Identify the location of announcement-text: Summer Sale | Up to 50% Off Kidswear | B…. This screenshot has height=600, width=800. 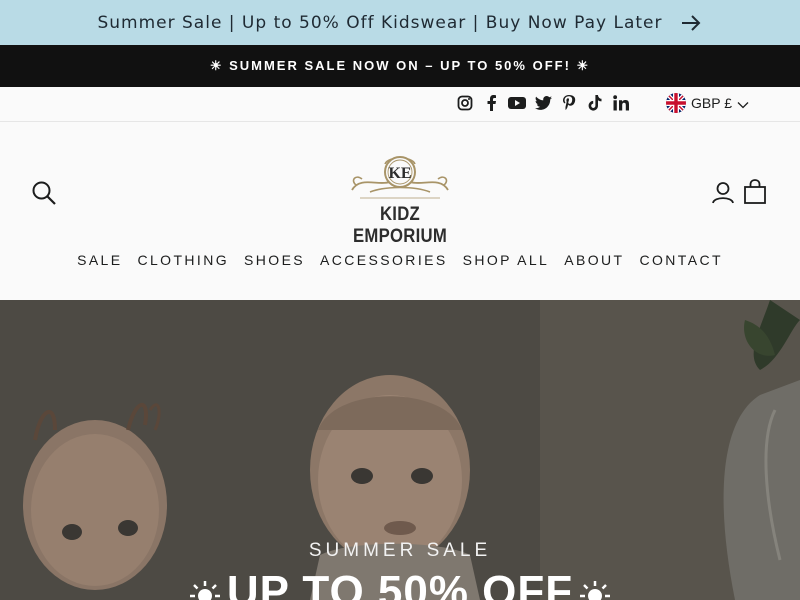
(379, 23).